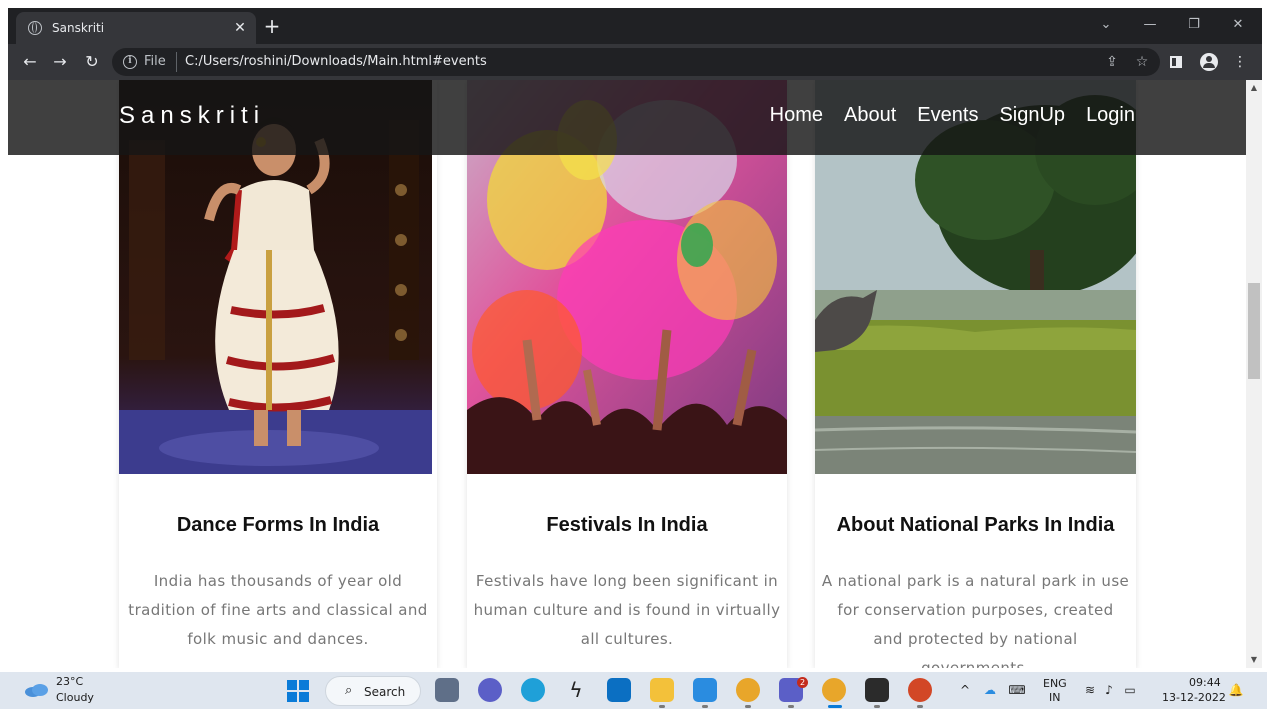 The width and height of the screenshot is (1267, 709). I want to click on edge-browser-icon, so click(533, 690).